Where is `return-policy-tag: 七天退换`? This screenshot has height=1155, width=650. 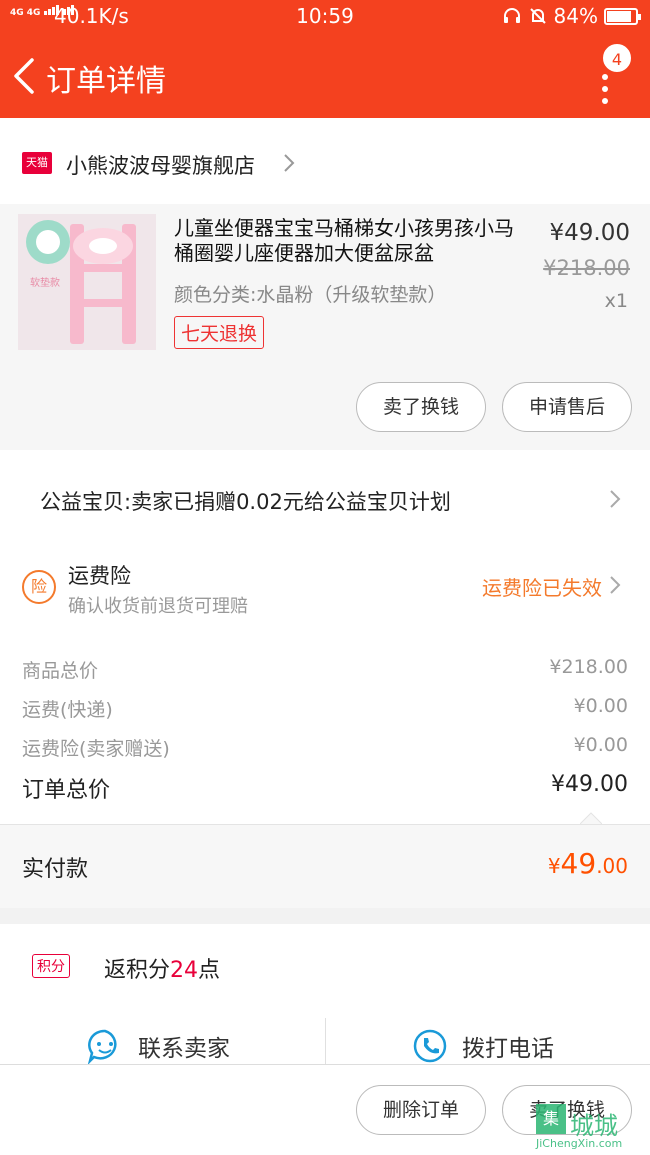 return-policy-tag: 七天退换 is located at coordinates (219, 332).